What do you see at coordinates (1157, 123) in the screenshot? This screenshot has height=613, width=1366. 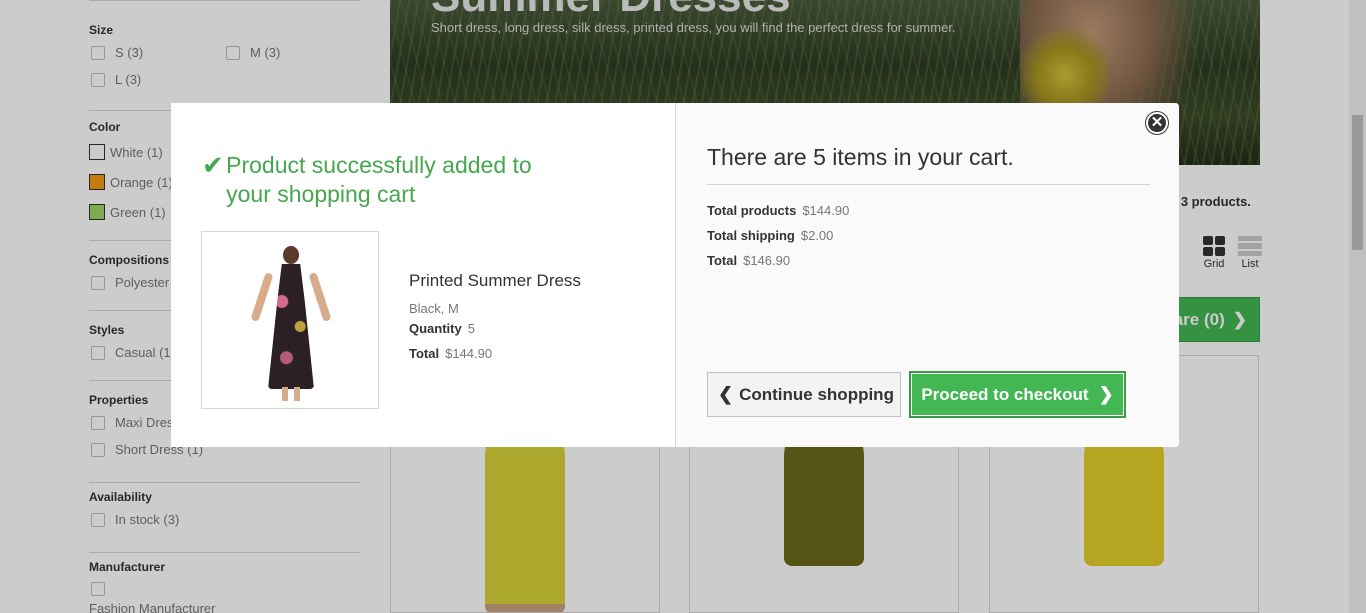 I see `close-icon: ✕` at bounding box center [1157, 123].